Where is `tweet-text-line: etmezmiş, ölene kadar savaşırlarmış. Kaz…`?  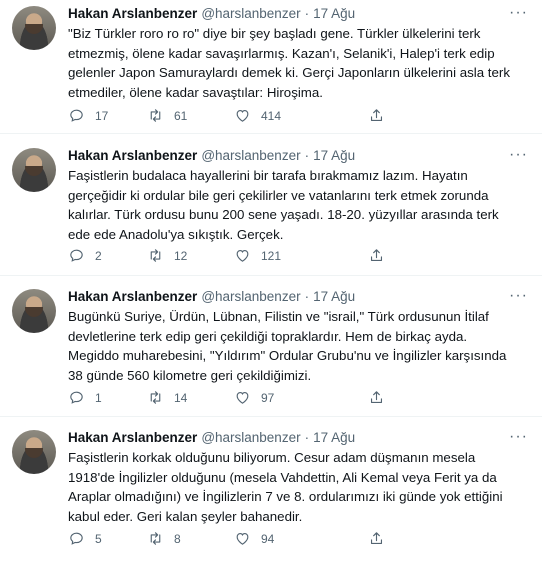 tweet-text-line: etmezmiş, ölene kadar savaşırlarmış. Kaz… is located at coordinates (281, 53).